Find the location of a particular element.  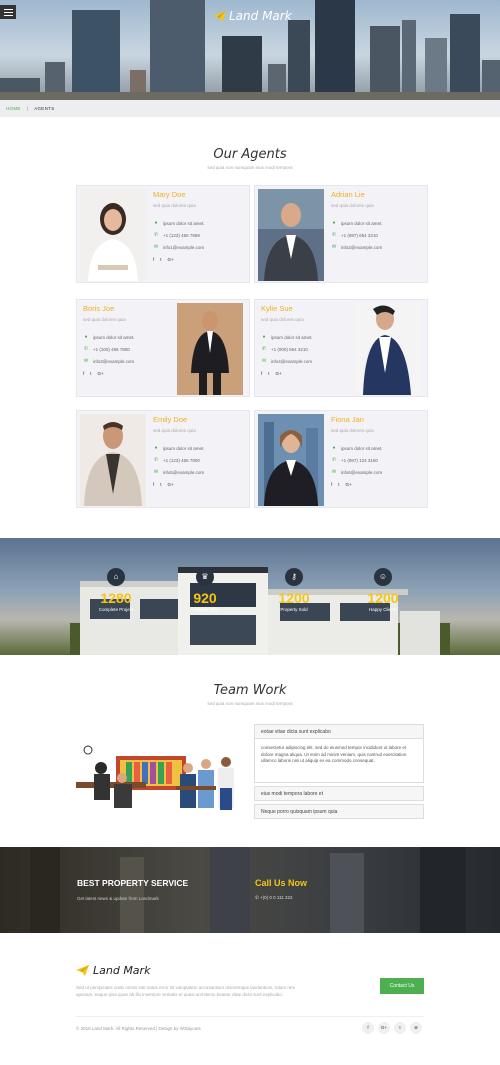

section-title: Team Work is located at coordinates (250, 690).